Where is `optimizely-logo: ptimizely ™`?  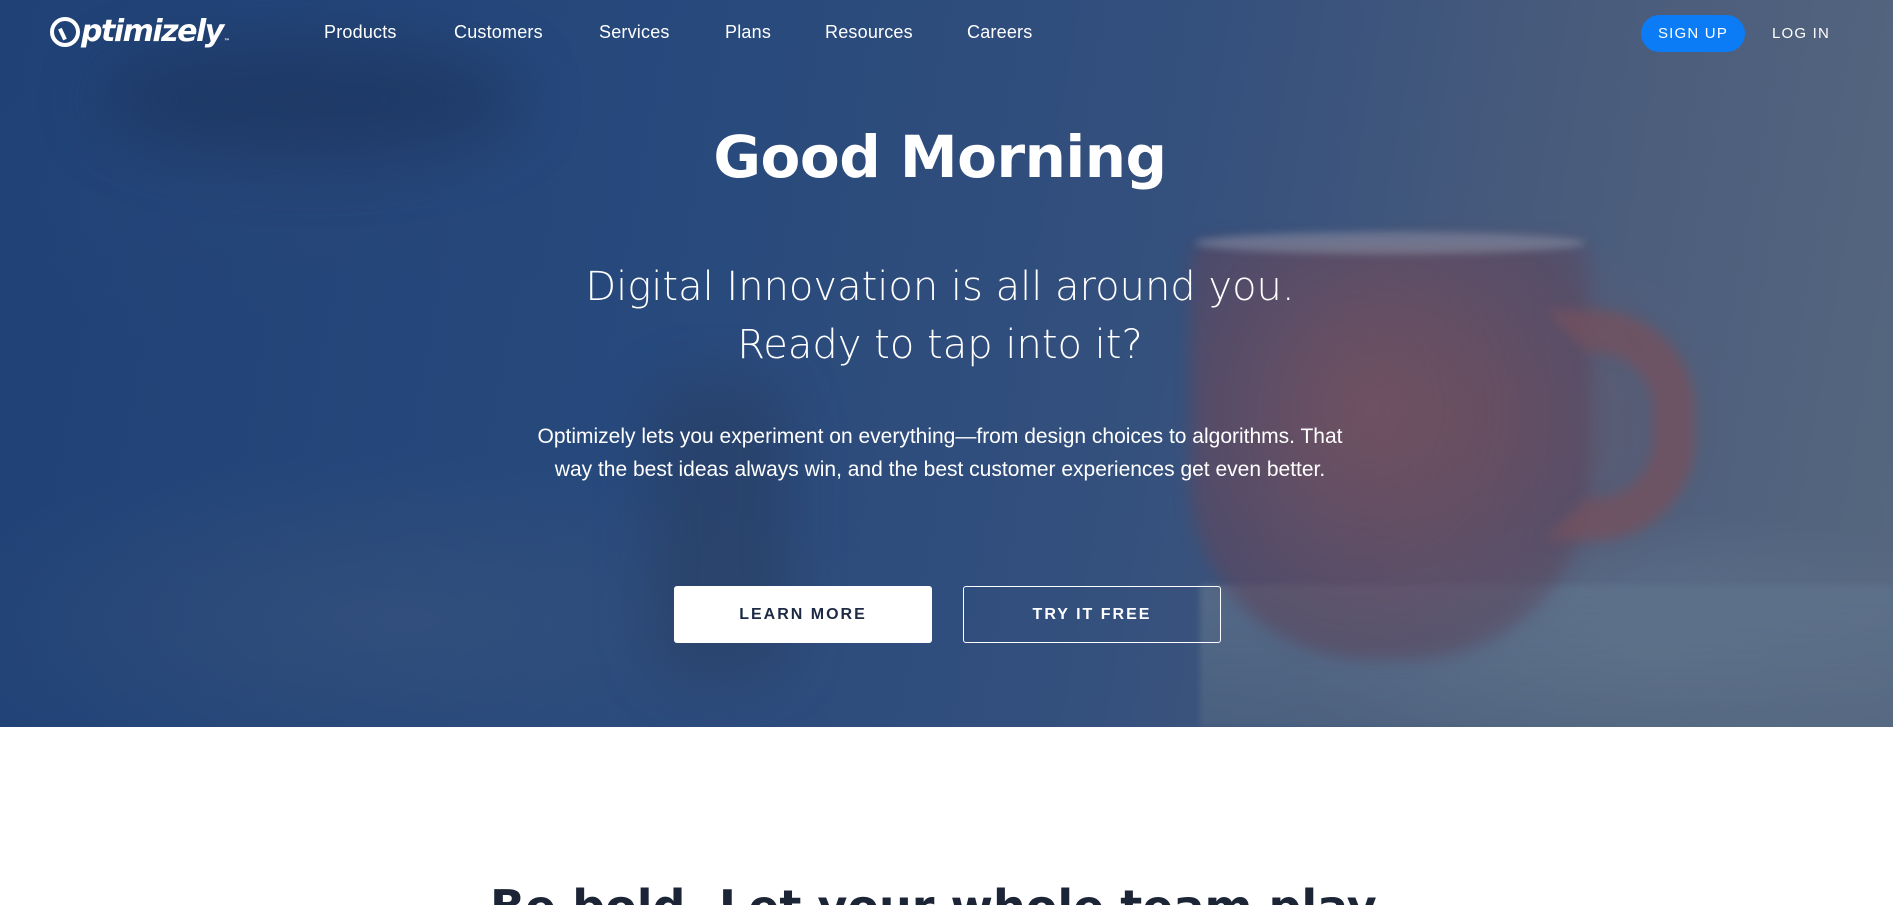
optimizely-logo: ptimizely ™ is located at coordinates (140, 31).